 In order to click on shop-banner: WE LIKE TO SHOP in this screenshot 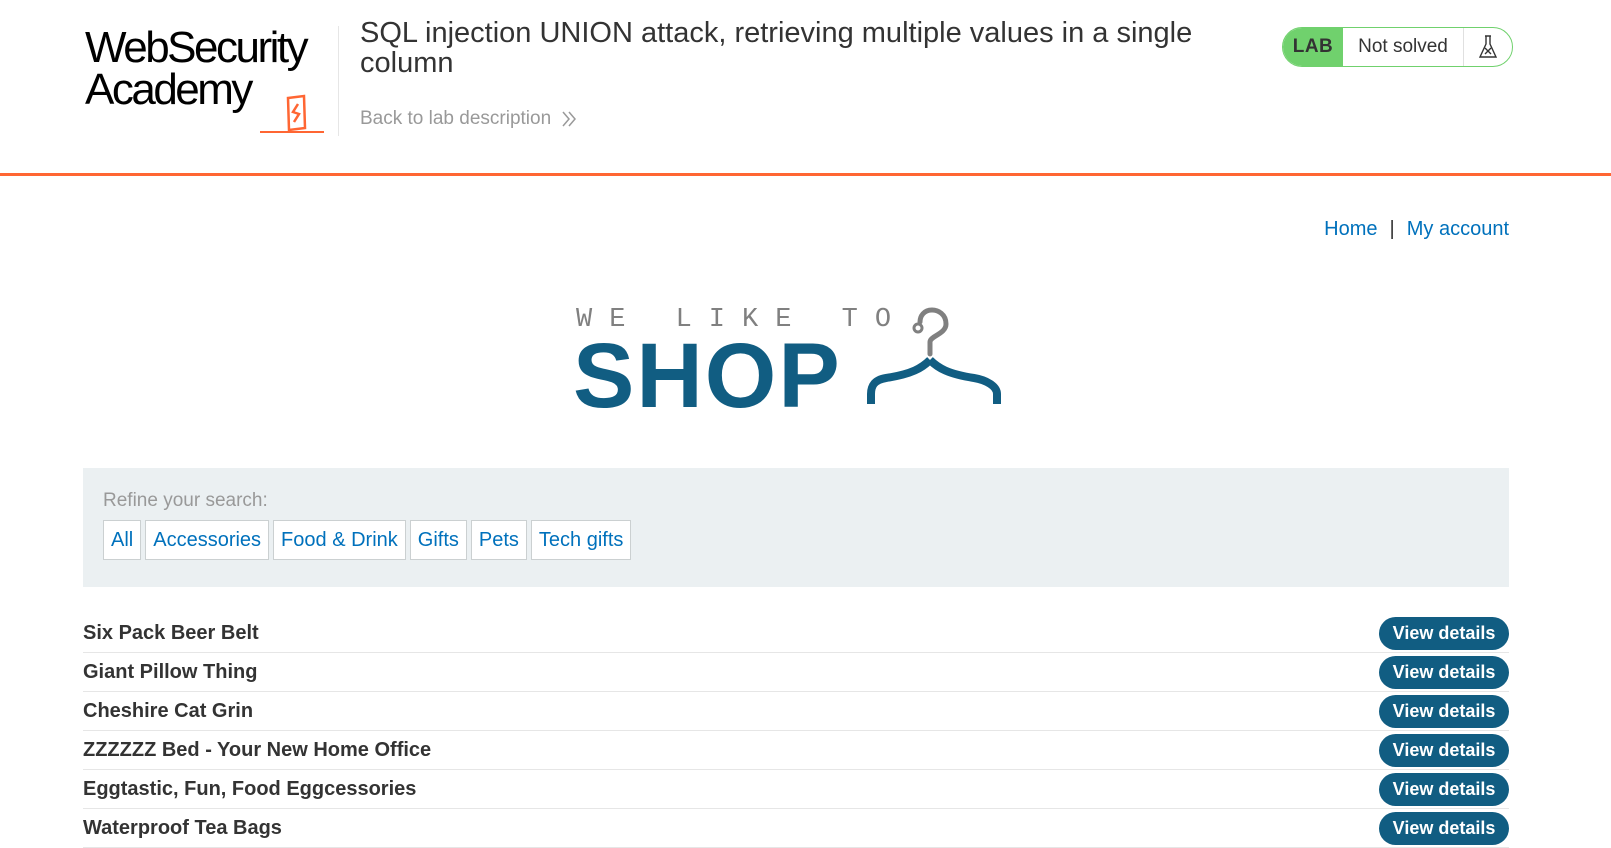, I will do `click(794, 365)`.